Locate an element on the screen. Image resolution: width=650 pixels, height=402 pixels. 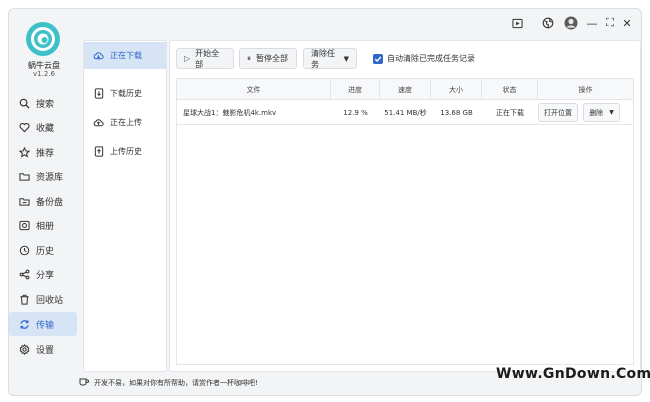
nav-item-label: 传输 is located at coordinates (45, 325).